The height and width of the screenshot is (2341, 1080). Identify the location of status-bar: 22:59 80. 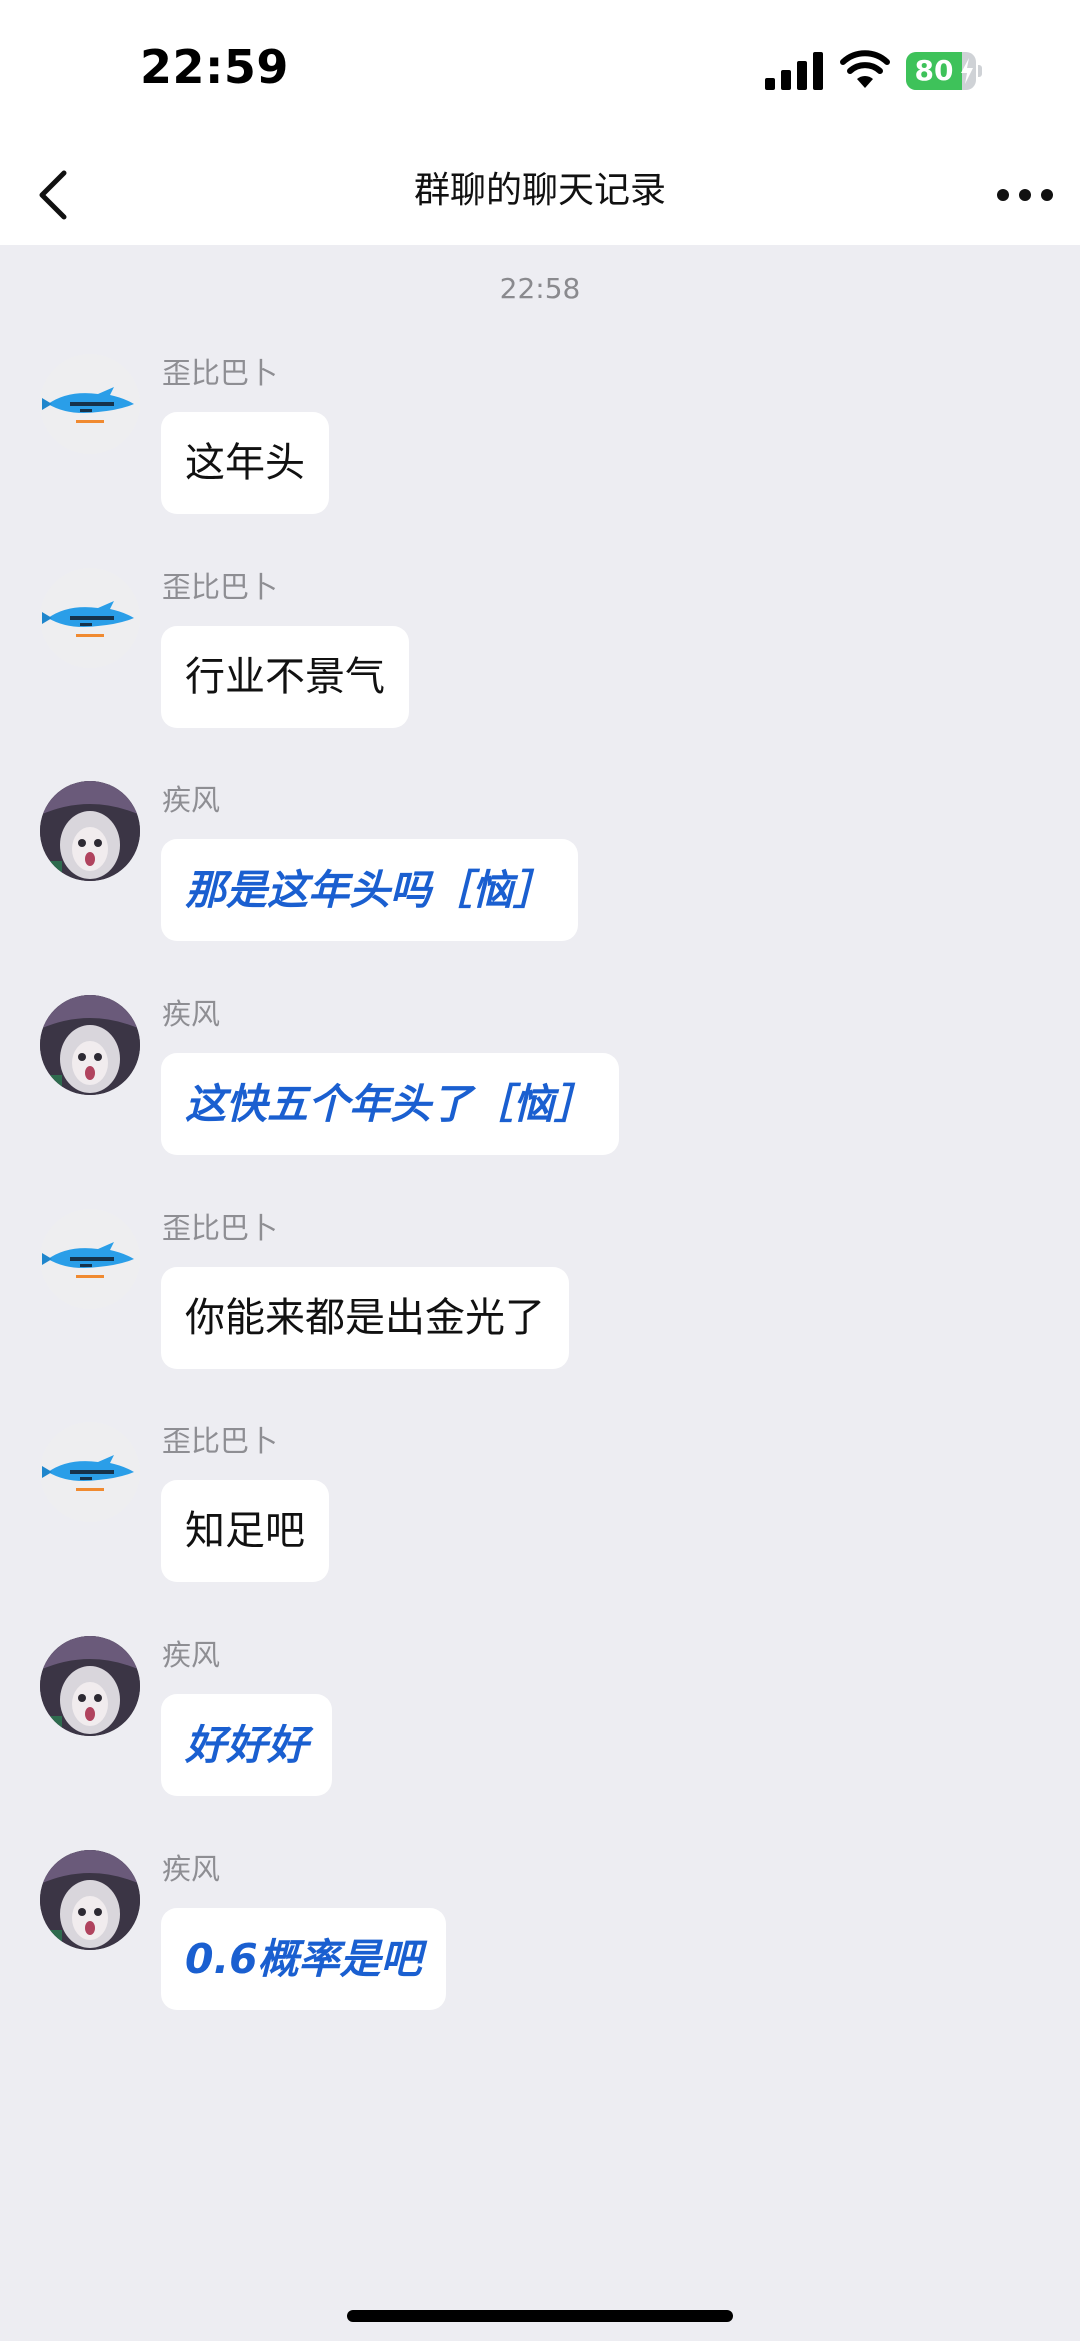
(540, 72).